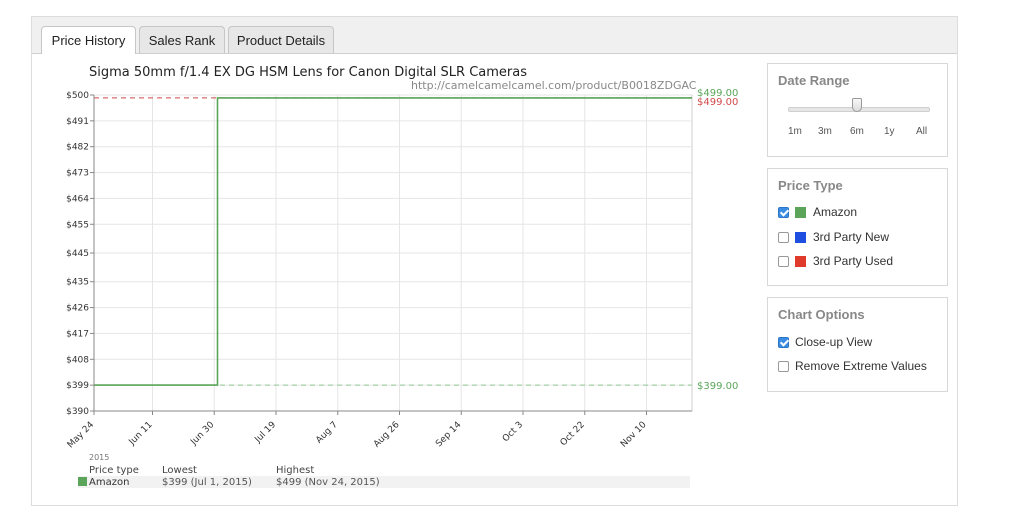 The width and height of the screenshot is (1024, 506). What do you see at coordinates (82, 481) in the screenshot?
I see `summary-swatch` at bounding box center [82, 481].